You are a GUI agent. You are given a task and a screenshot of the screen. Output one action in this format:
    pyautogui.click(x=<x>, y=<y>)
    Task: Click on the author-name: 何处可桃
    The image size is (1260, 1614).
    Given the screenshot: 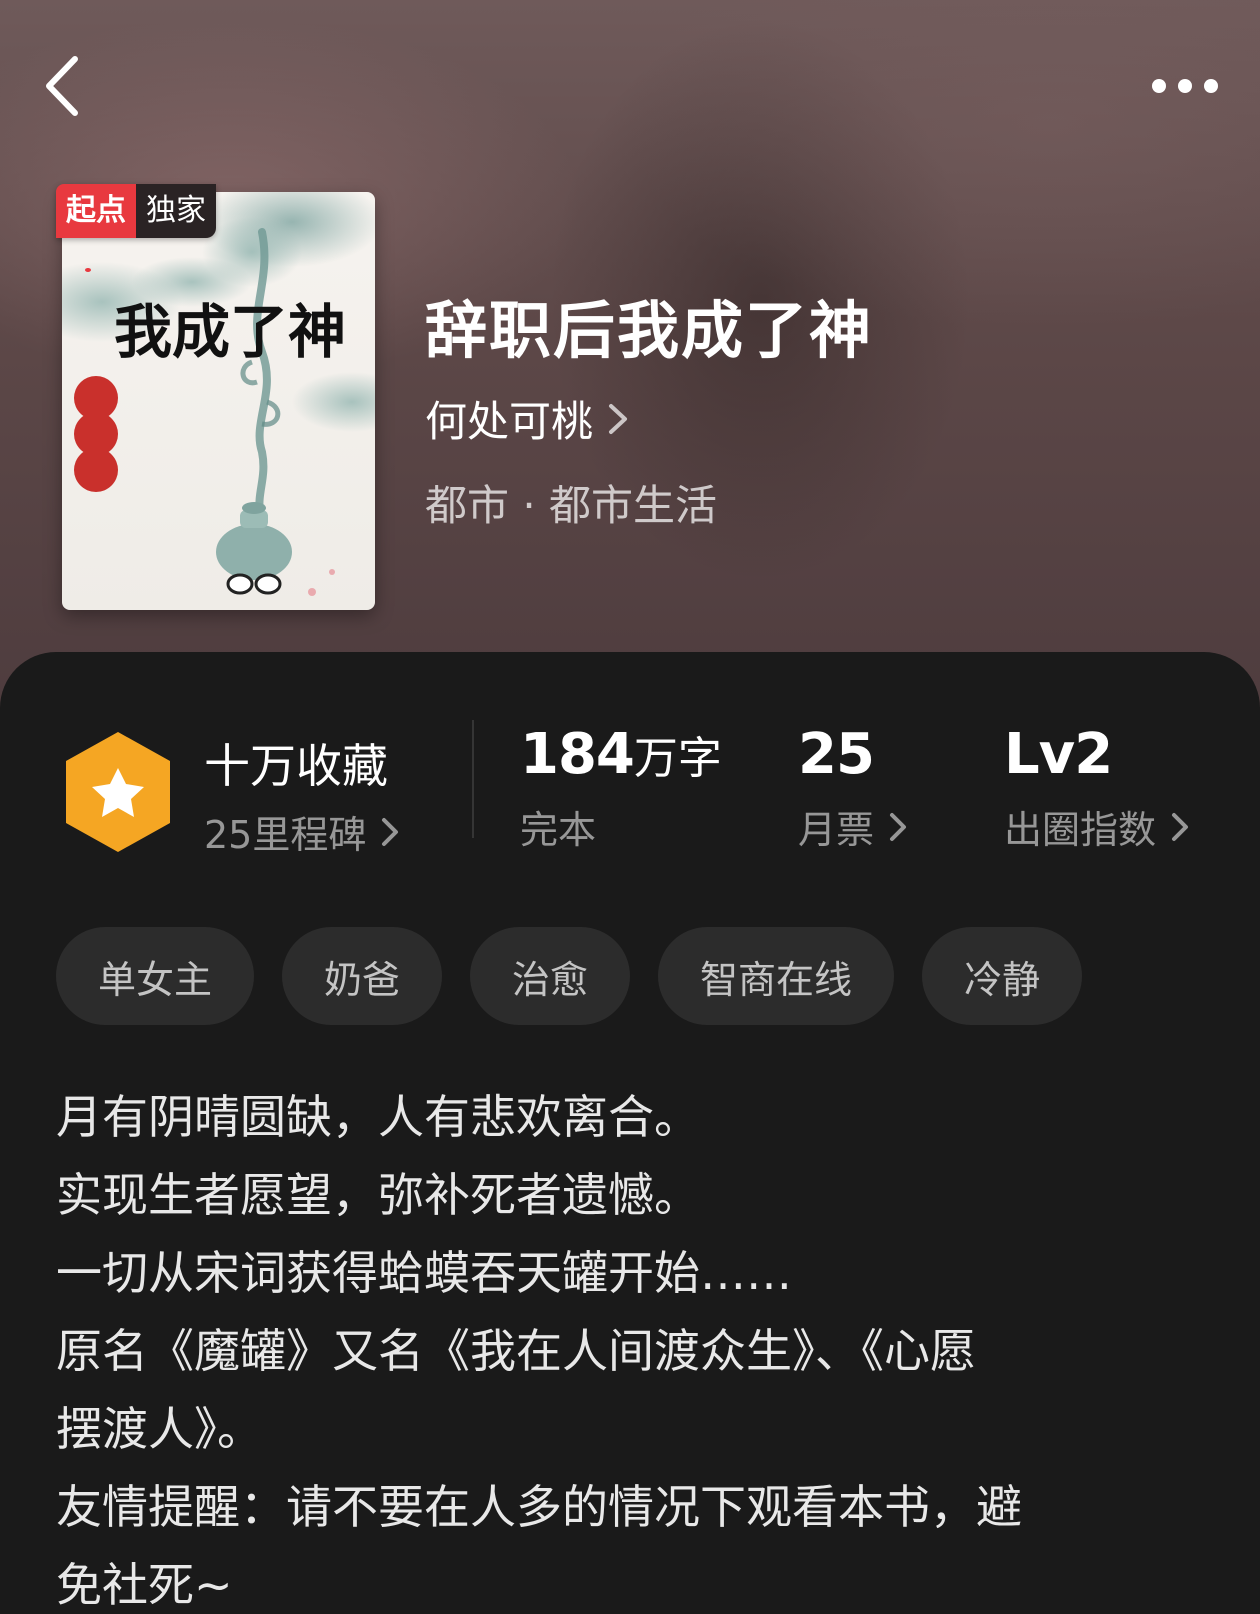 What is the action you would take?
    pyautogui.click(x=509, y=421)
    